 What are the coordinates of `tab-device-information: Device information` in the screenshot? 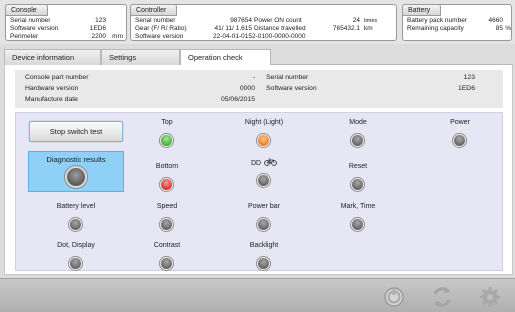 It's located at (52, 57).